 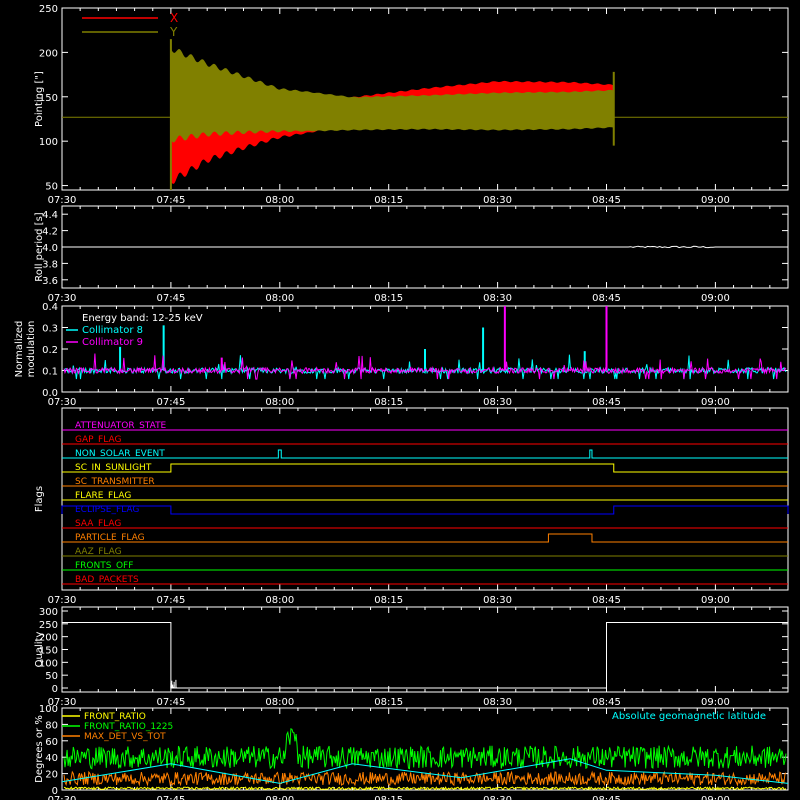 What do you see at coordinates (50, 329) in the screenshot?
I see `y-tick-label: 0.3` at bounding box center [50, 329].